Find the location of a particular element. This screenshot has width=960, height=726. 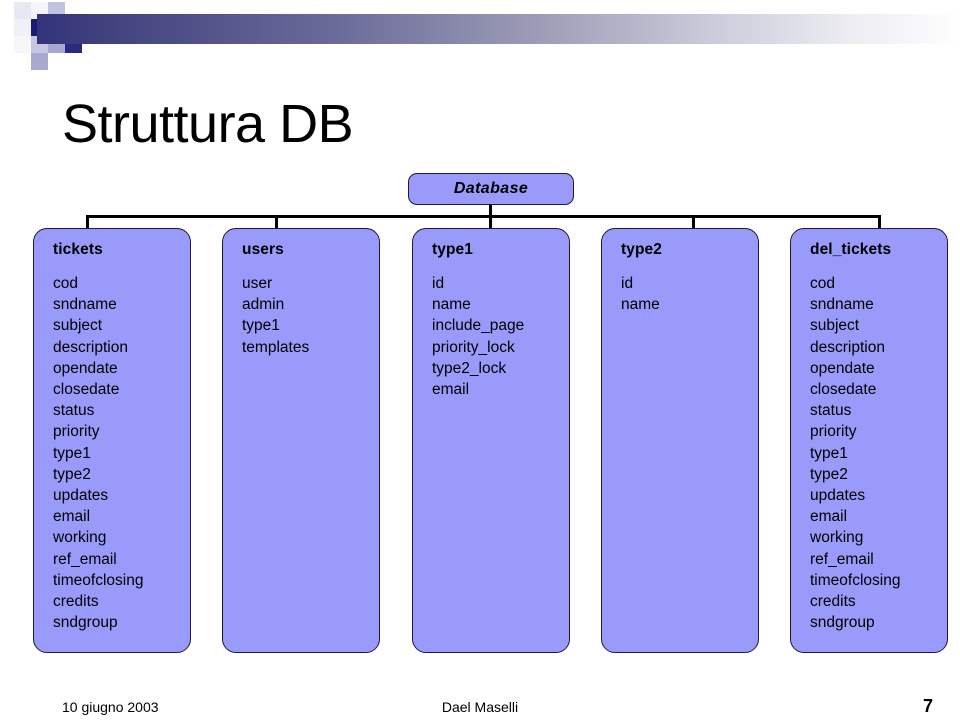

slide-footer: 10 giugno 2003 Dael Maselli 7 is located at coordinates (480, 711).